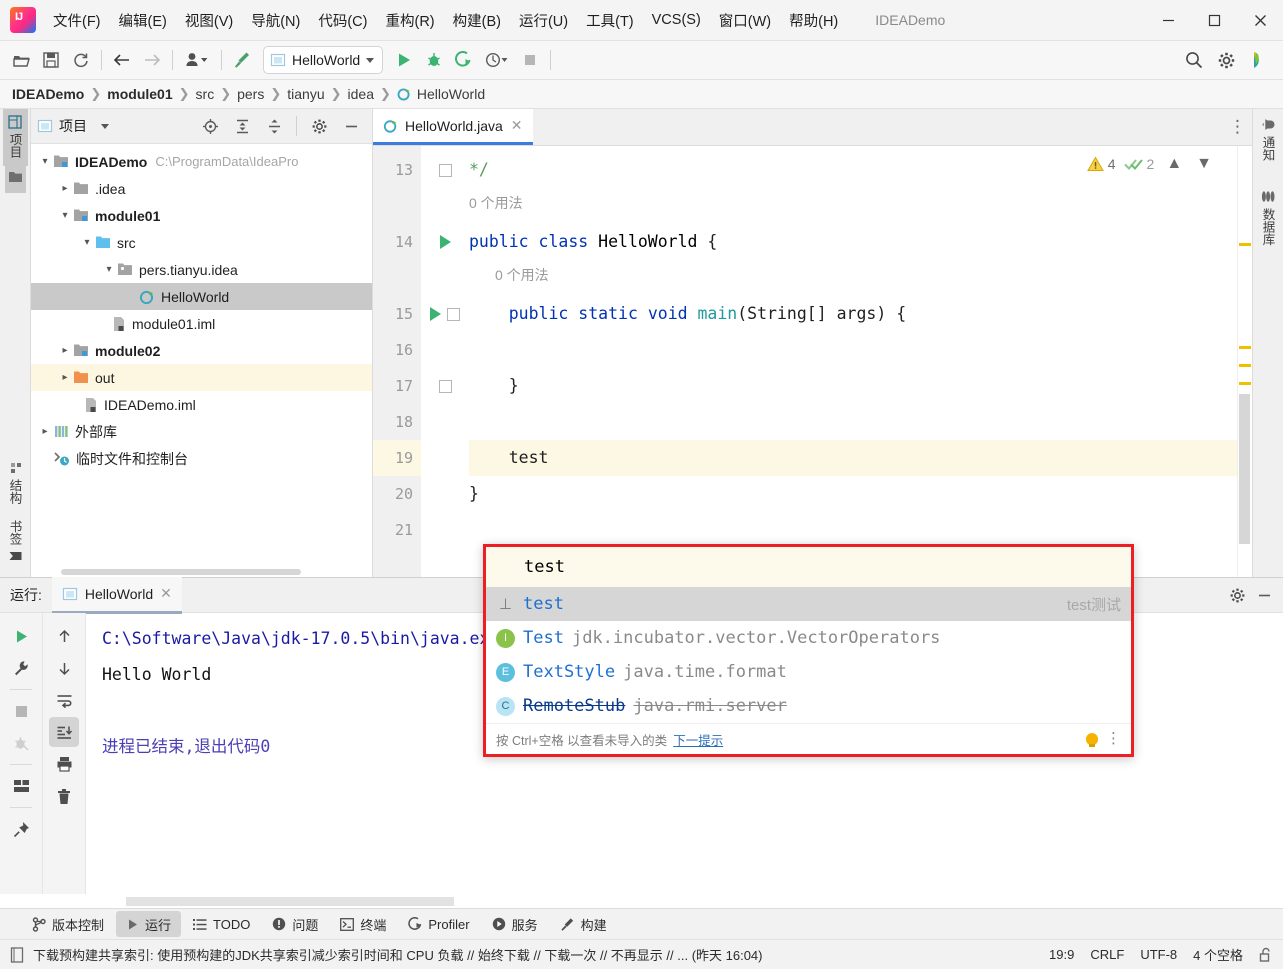 This screenshot has height=969, width=1283. I want to click on tree-row-scratches: 临时文件和控制台, so click(201, 458).